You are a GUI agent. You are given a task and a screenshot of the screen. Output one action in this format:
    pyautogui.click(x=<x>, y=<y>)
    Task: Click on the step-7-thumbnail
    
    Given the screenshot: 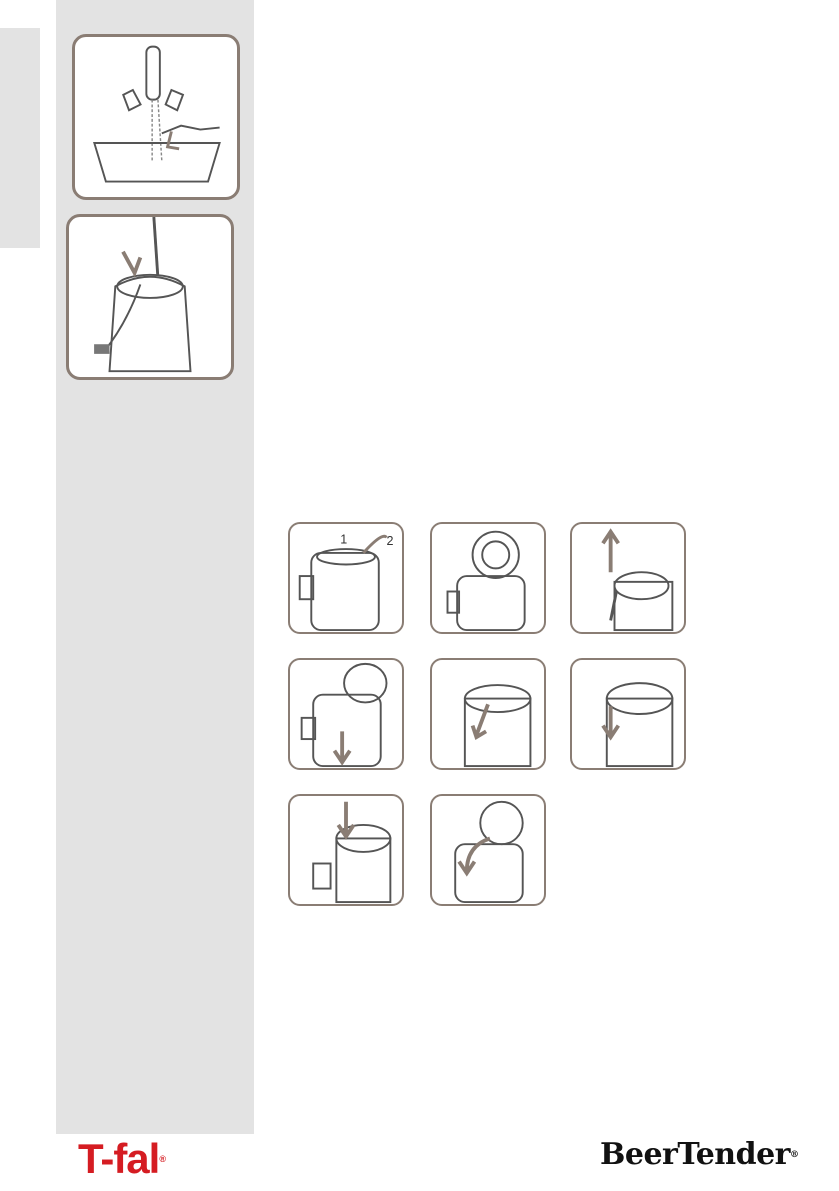 What is the action you would take?
    pyautogui.click(x=346, y=850)
    